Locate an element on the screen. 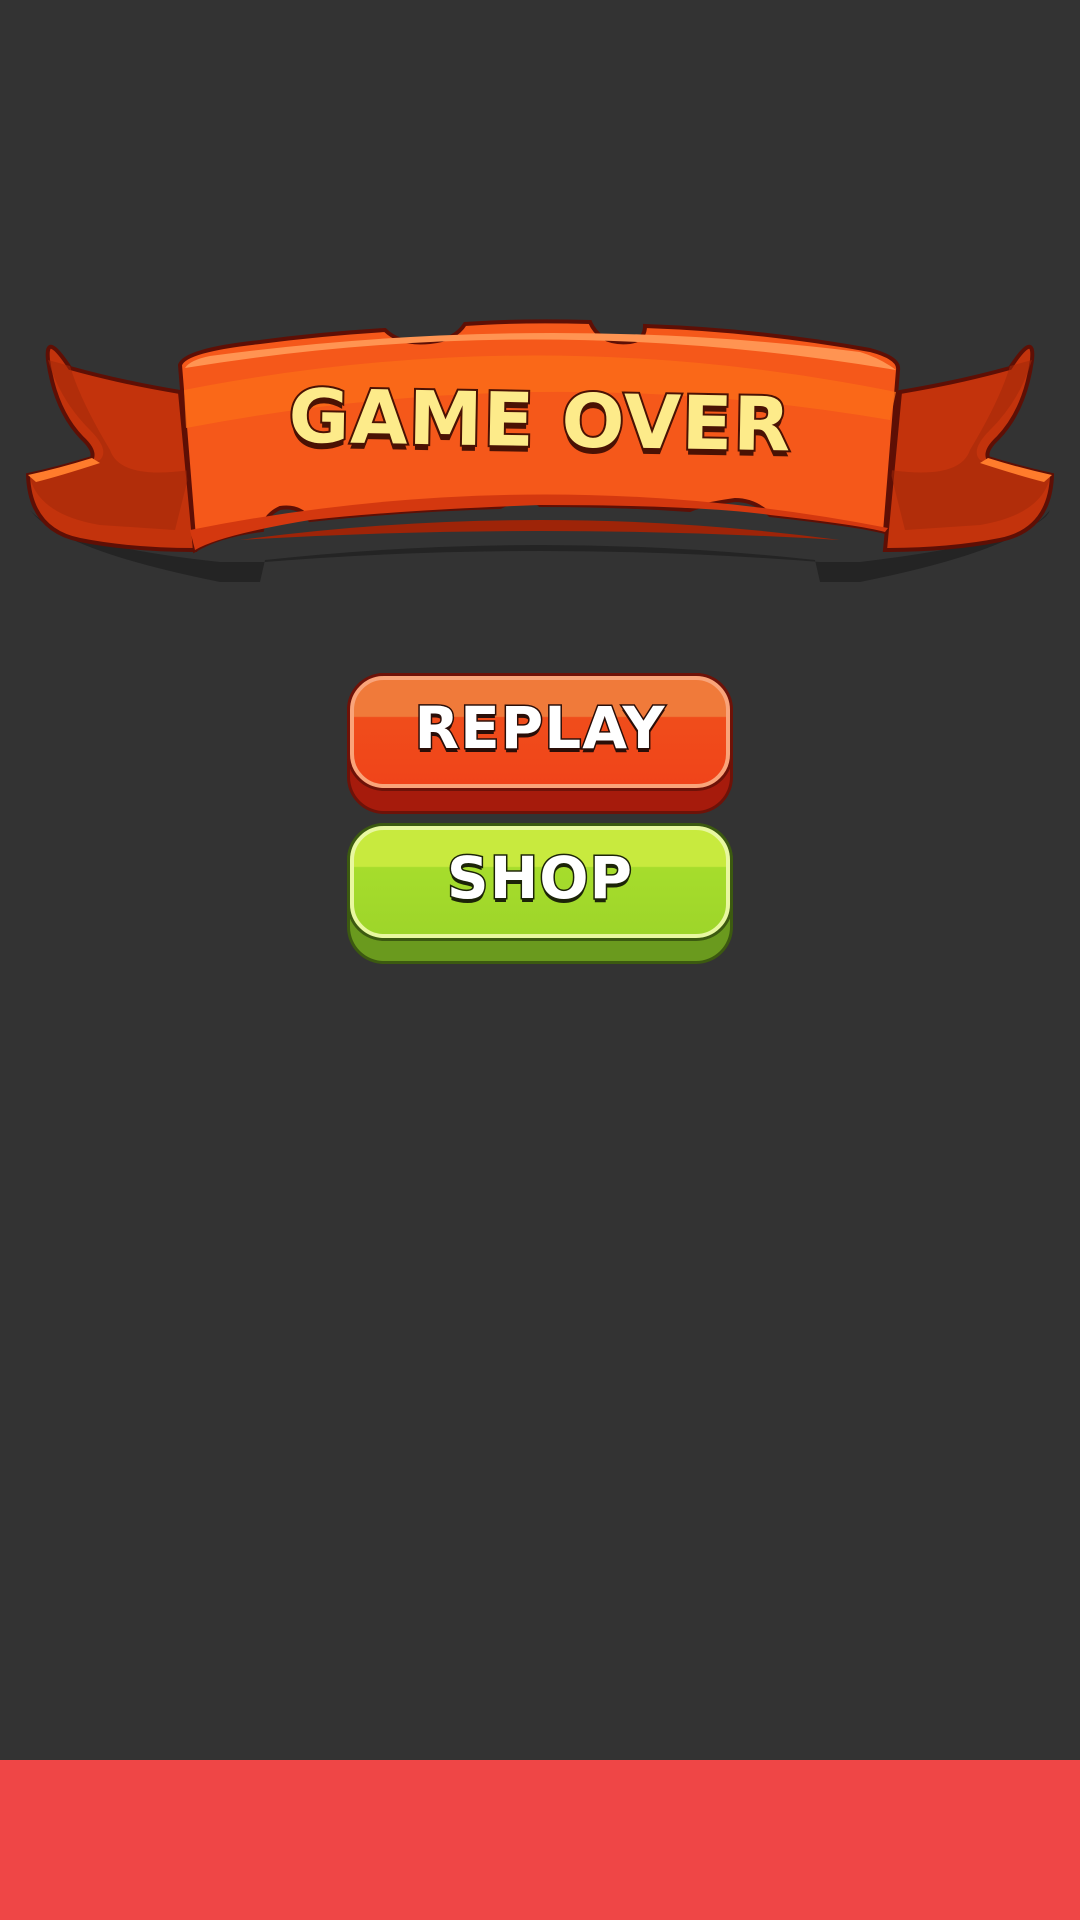 Image resolution: width=1080 pixels, height=1920 pixels. shop-button: SHOP is located at coordinates (540, 893).